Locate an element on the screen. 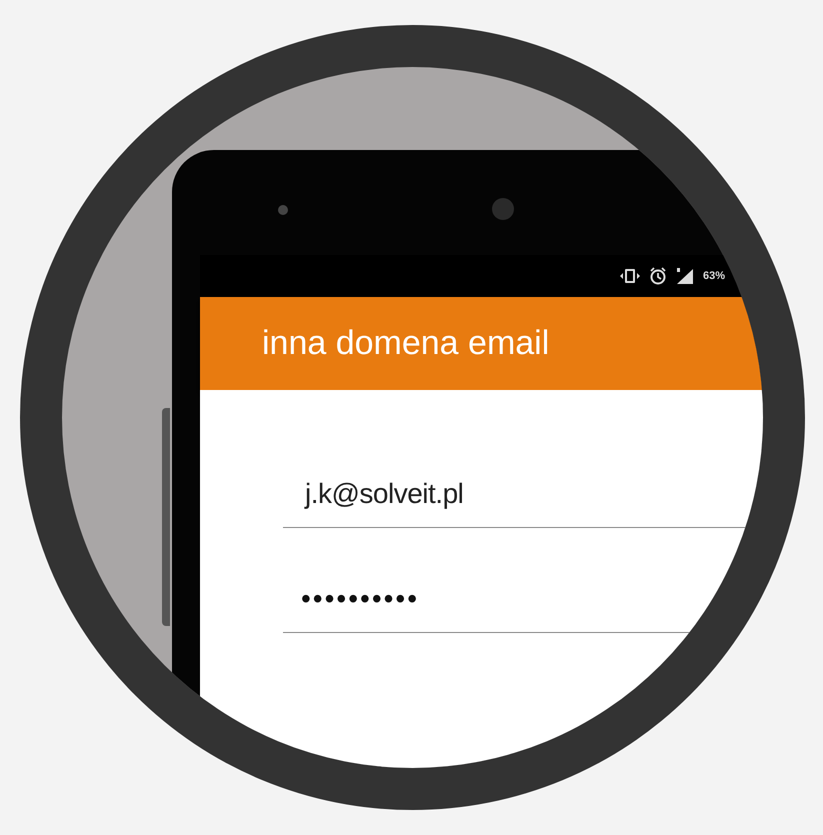 This screenshot has height=835, width=823. signal-icon is located at coordinates (684, 276).